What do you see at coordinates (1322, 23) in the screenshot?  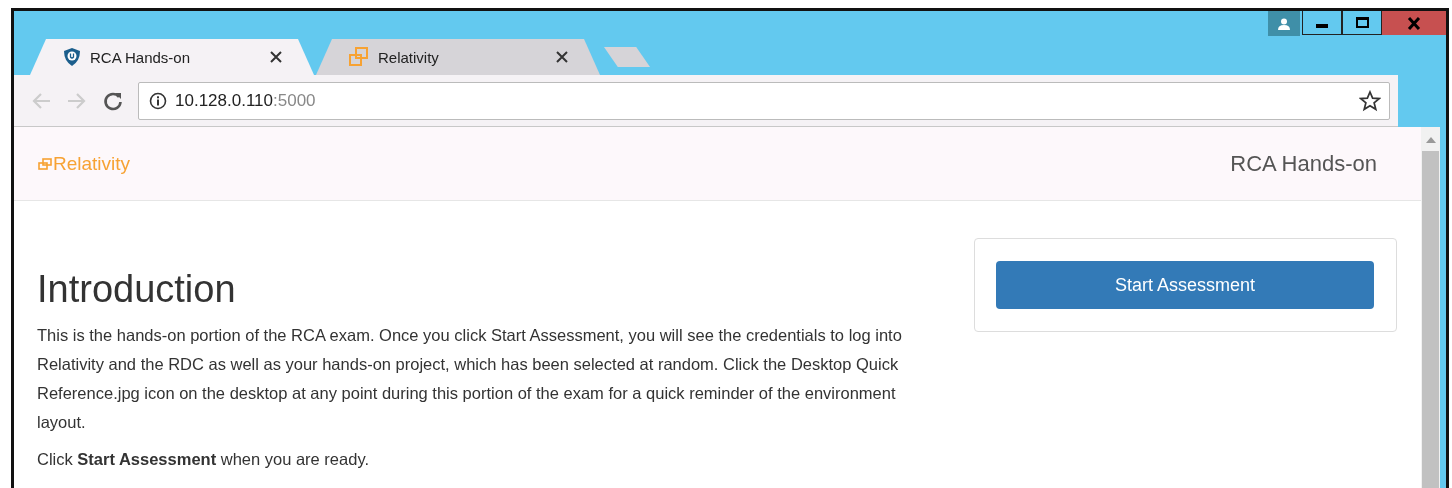 I see `minimize-button` at bounding box center [1322, 23].